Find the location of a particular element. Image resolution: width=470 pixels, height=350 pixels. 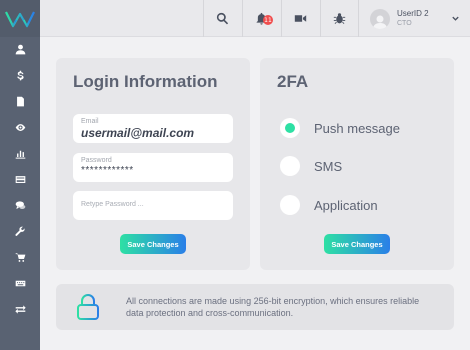

user-icon is located at coordinates (20, 49).